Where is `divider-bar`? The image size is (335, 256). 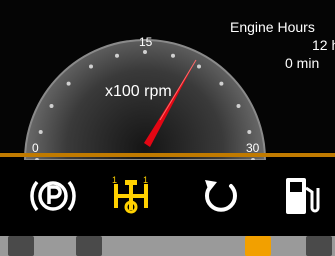 divider-bar is located at coordinates (167, 155).